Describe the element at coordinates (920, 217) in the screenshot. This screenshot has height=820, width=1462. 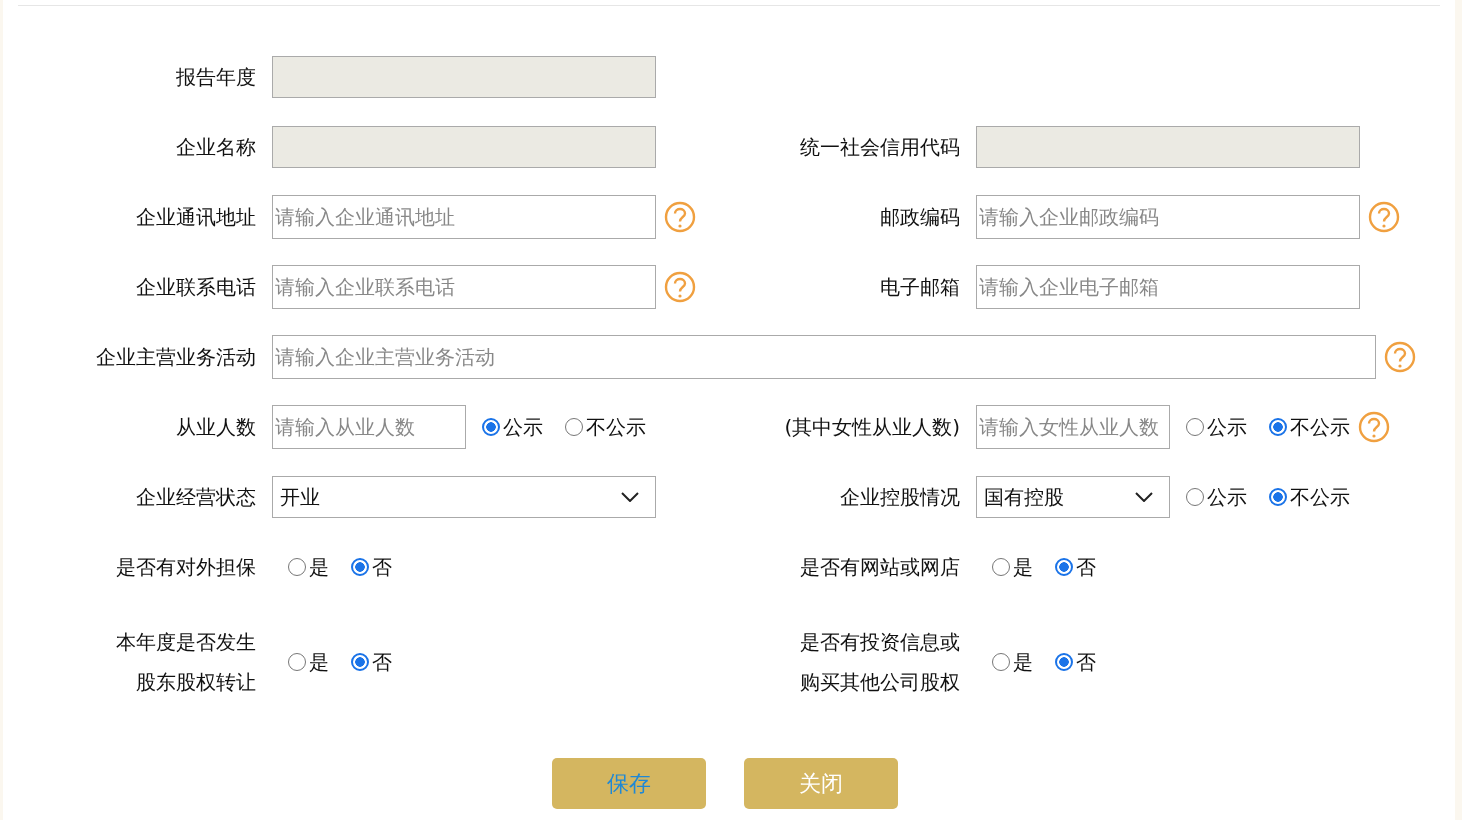
I see `field-label: 邮政编码` at that location.